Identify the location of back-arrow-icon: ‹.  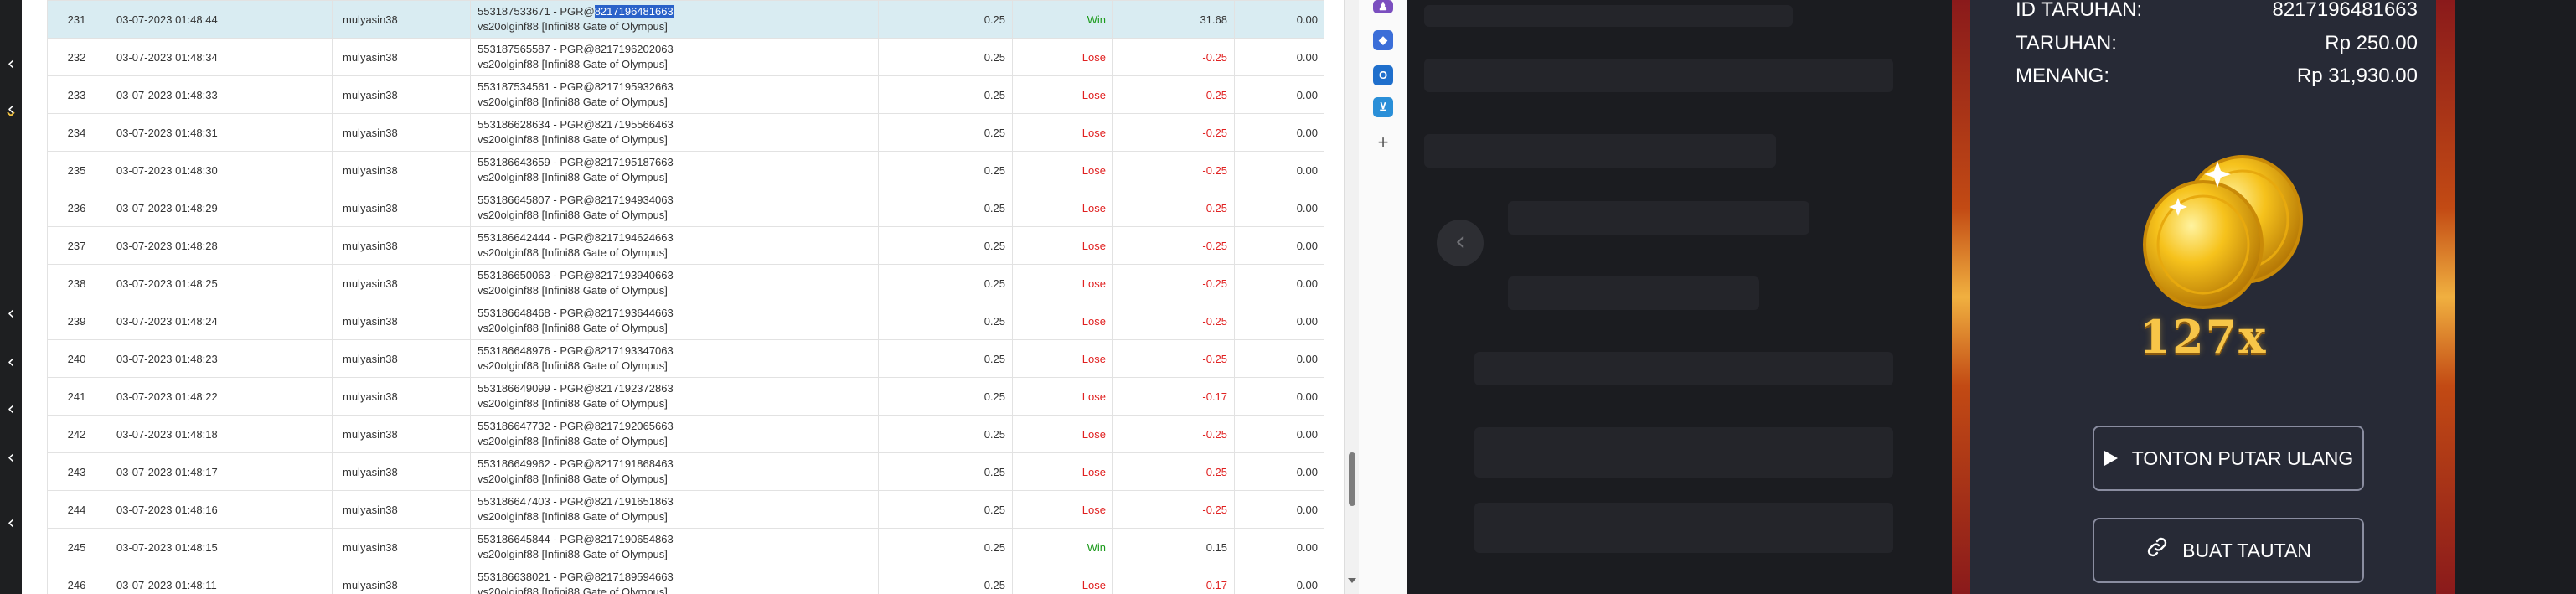
(1460, 243).